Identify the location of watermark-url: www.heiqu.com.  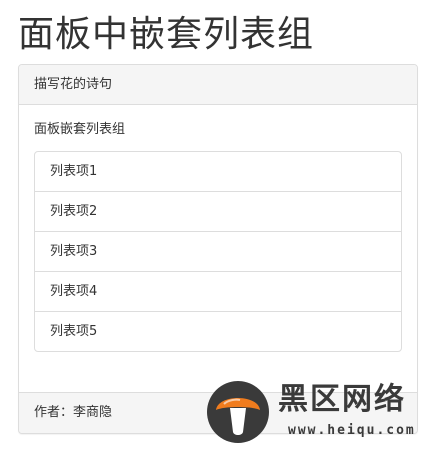
(352, 430).